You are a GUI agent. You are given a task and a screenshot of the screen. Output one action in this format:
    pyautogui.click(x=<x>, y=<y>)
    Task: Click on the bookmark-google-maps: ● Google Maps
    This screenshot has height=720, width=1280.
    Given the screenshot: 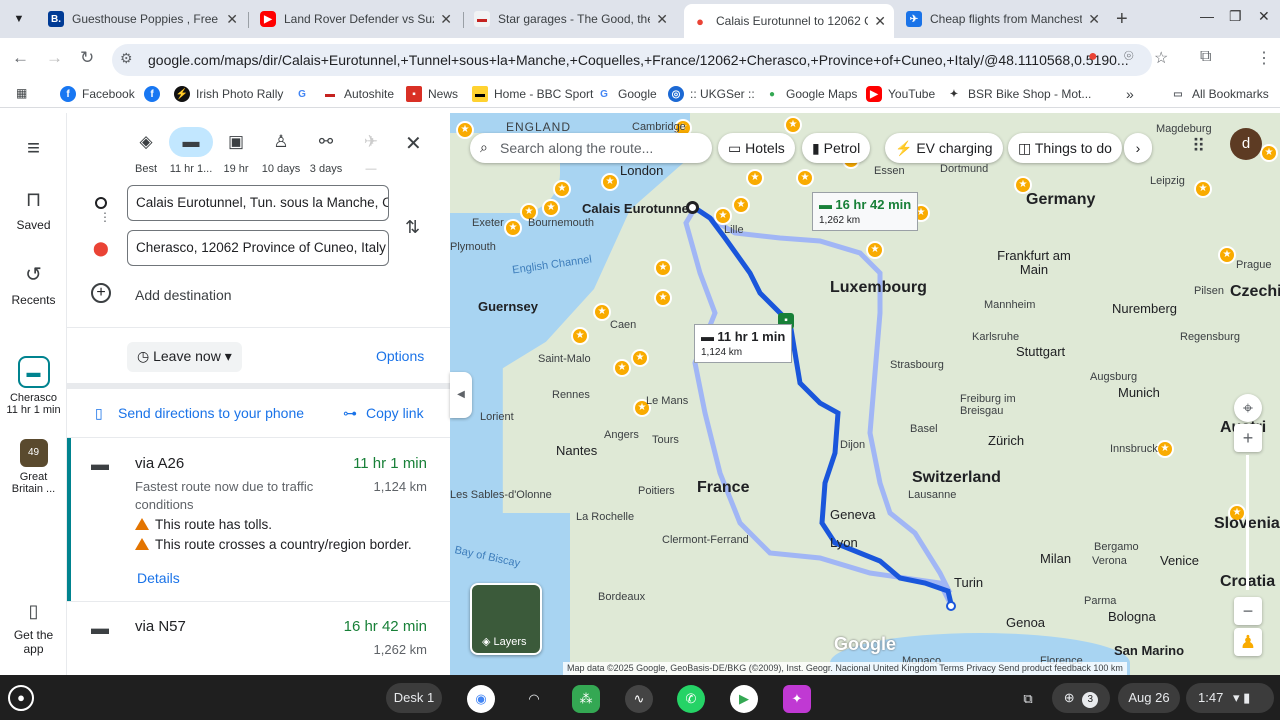 What is the action you would take?
    pyautogui.click(x=810, y=94)
    